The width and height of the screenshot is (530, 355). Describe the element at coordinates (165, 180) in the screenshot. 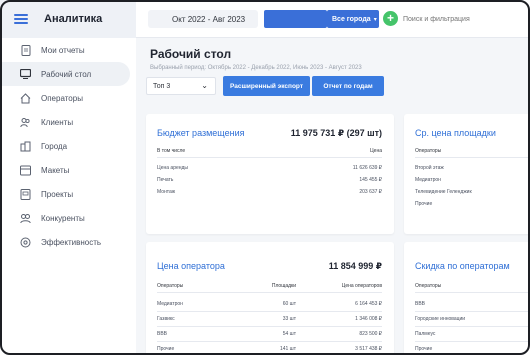

I see `table-cell: Печать` at that location.